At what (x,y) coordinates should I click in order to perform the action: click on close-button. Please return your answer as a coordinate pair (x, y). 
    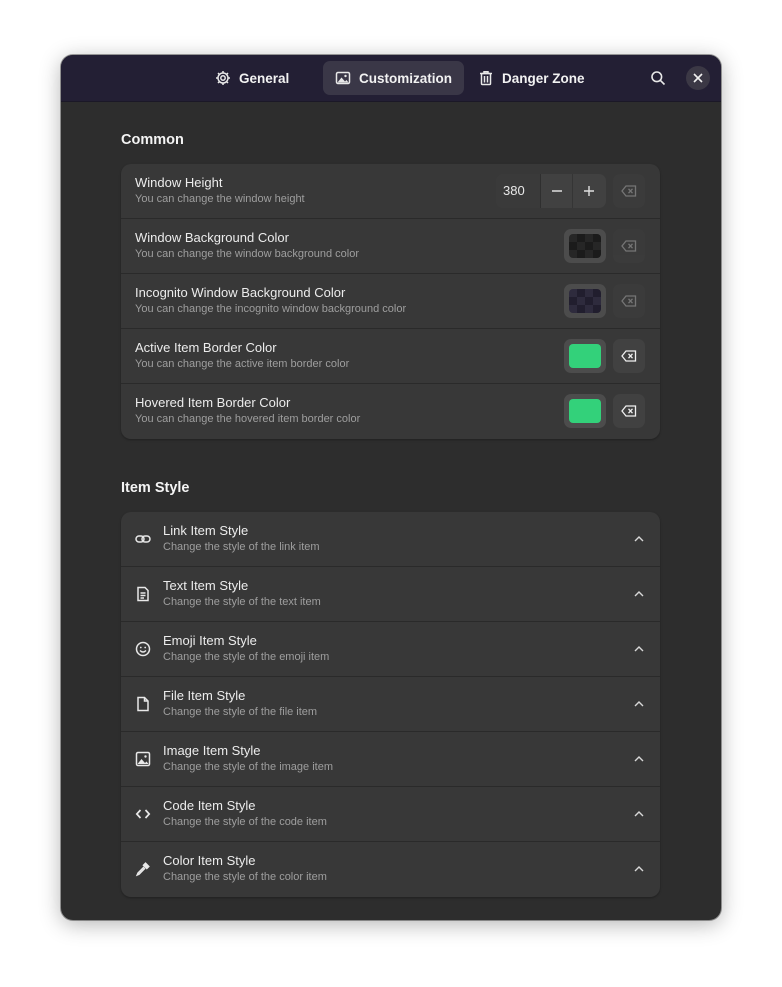
    Looking at the image, I should click on (698, 78).